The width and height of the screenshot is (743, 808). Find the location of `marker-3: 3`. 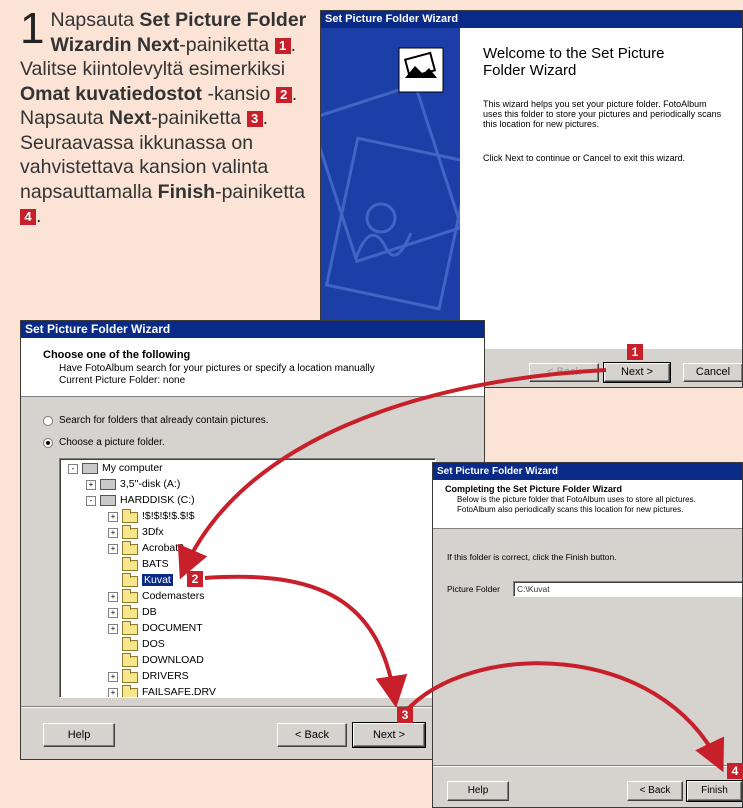

marker-3: 3 is located at coordinates (405, 715).